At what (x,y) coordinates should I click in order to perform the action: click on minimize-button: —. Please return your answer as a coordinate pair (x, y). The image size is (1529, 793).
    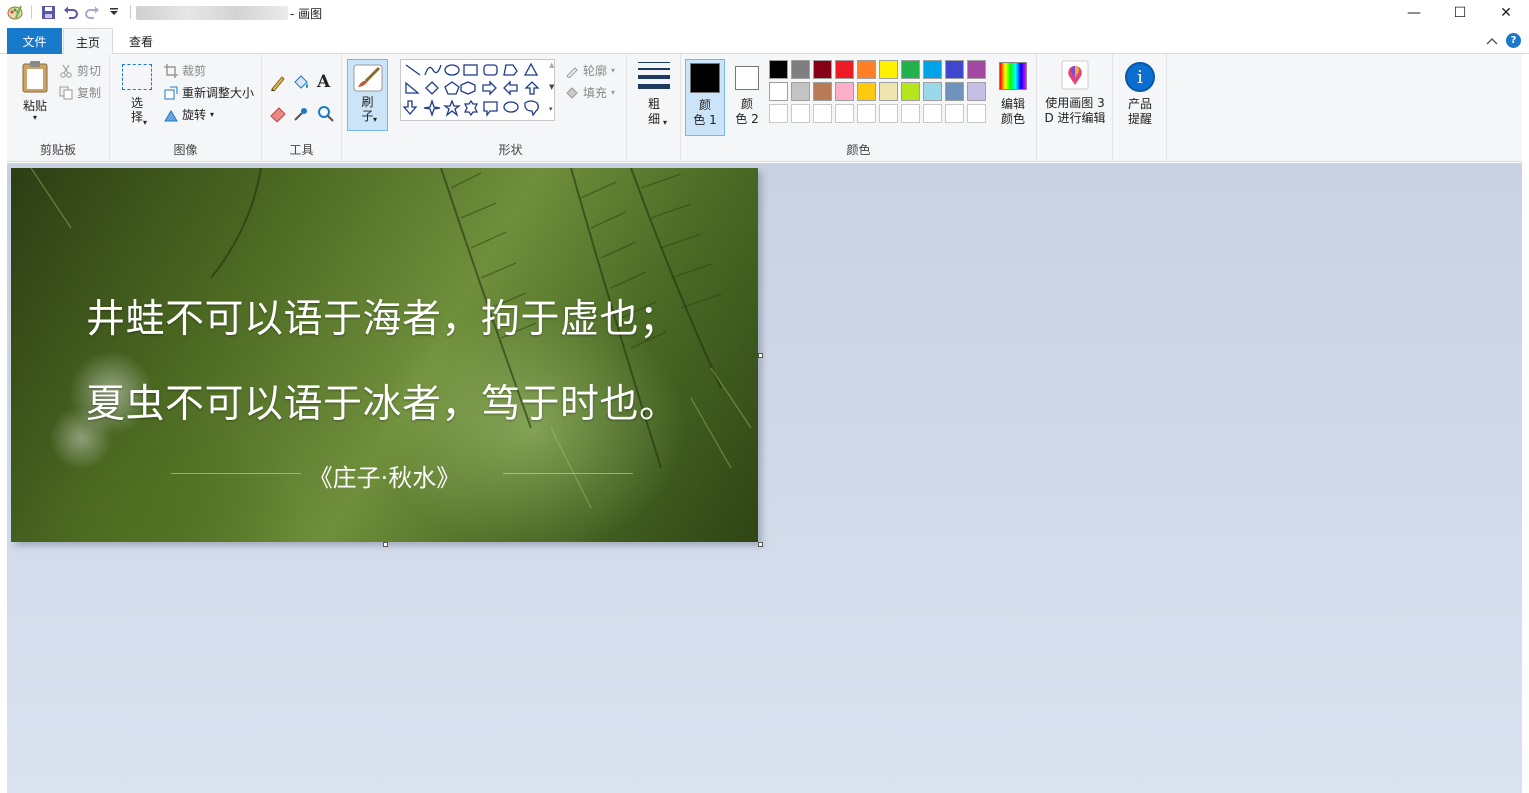
    Looking at the image, I should click on (1414, 13).